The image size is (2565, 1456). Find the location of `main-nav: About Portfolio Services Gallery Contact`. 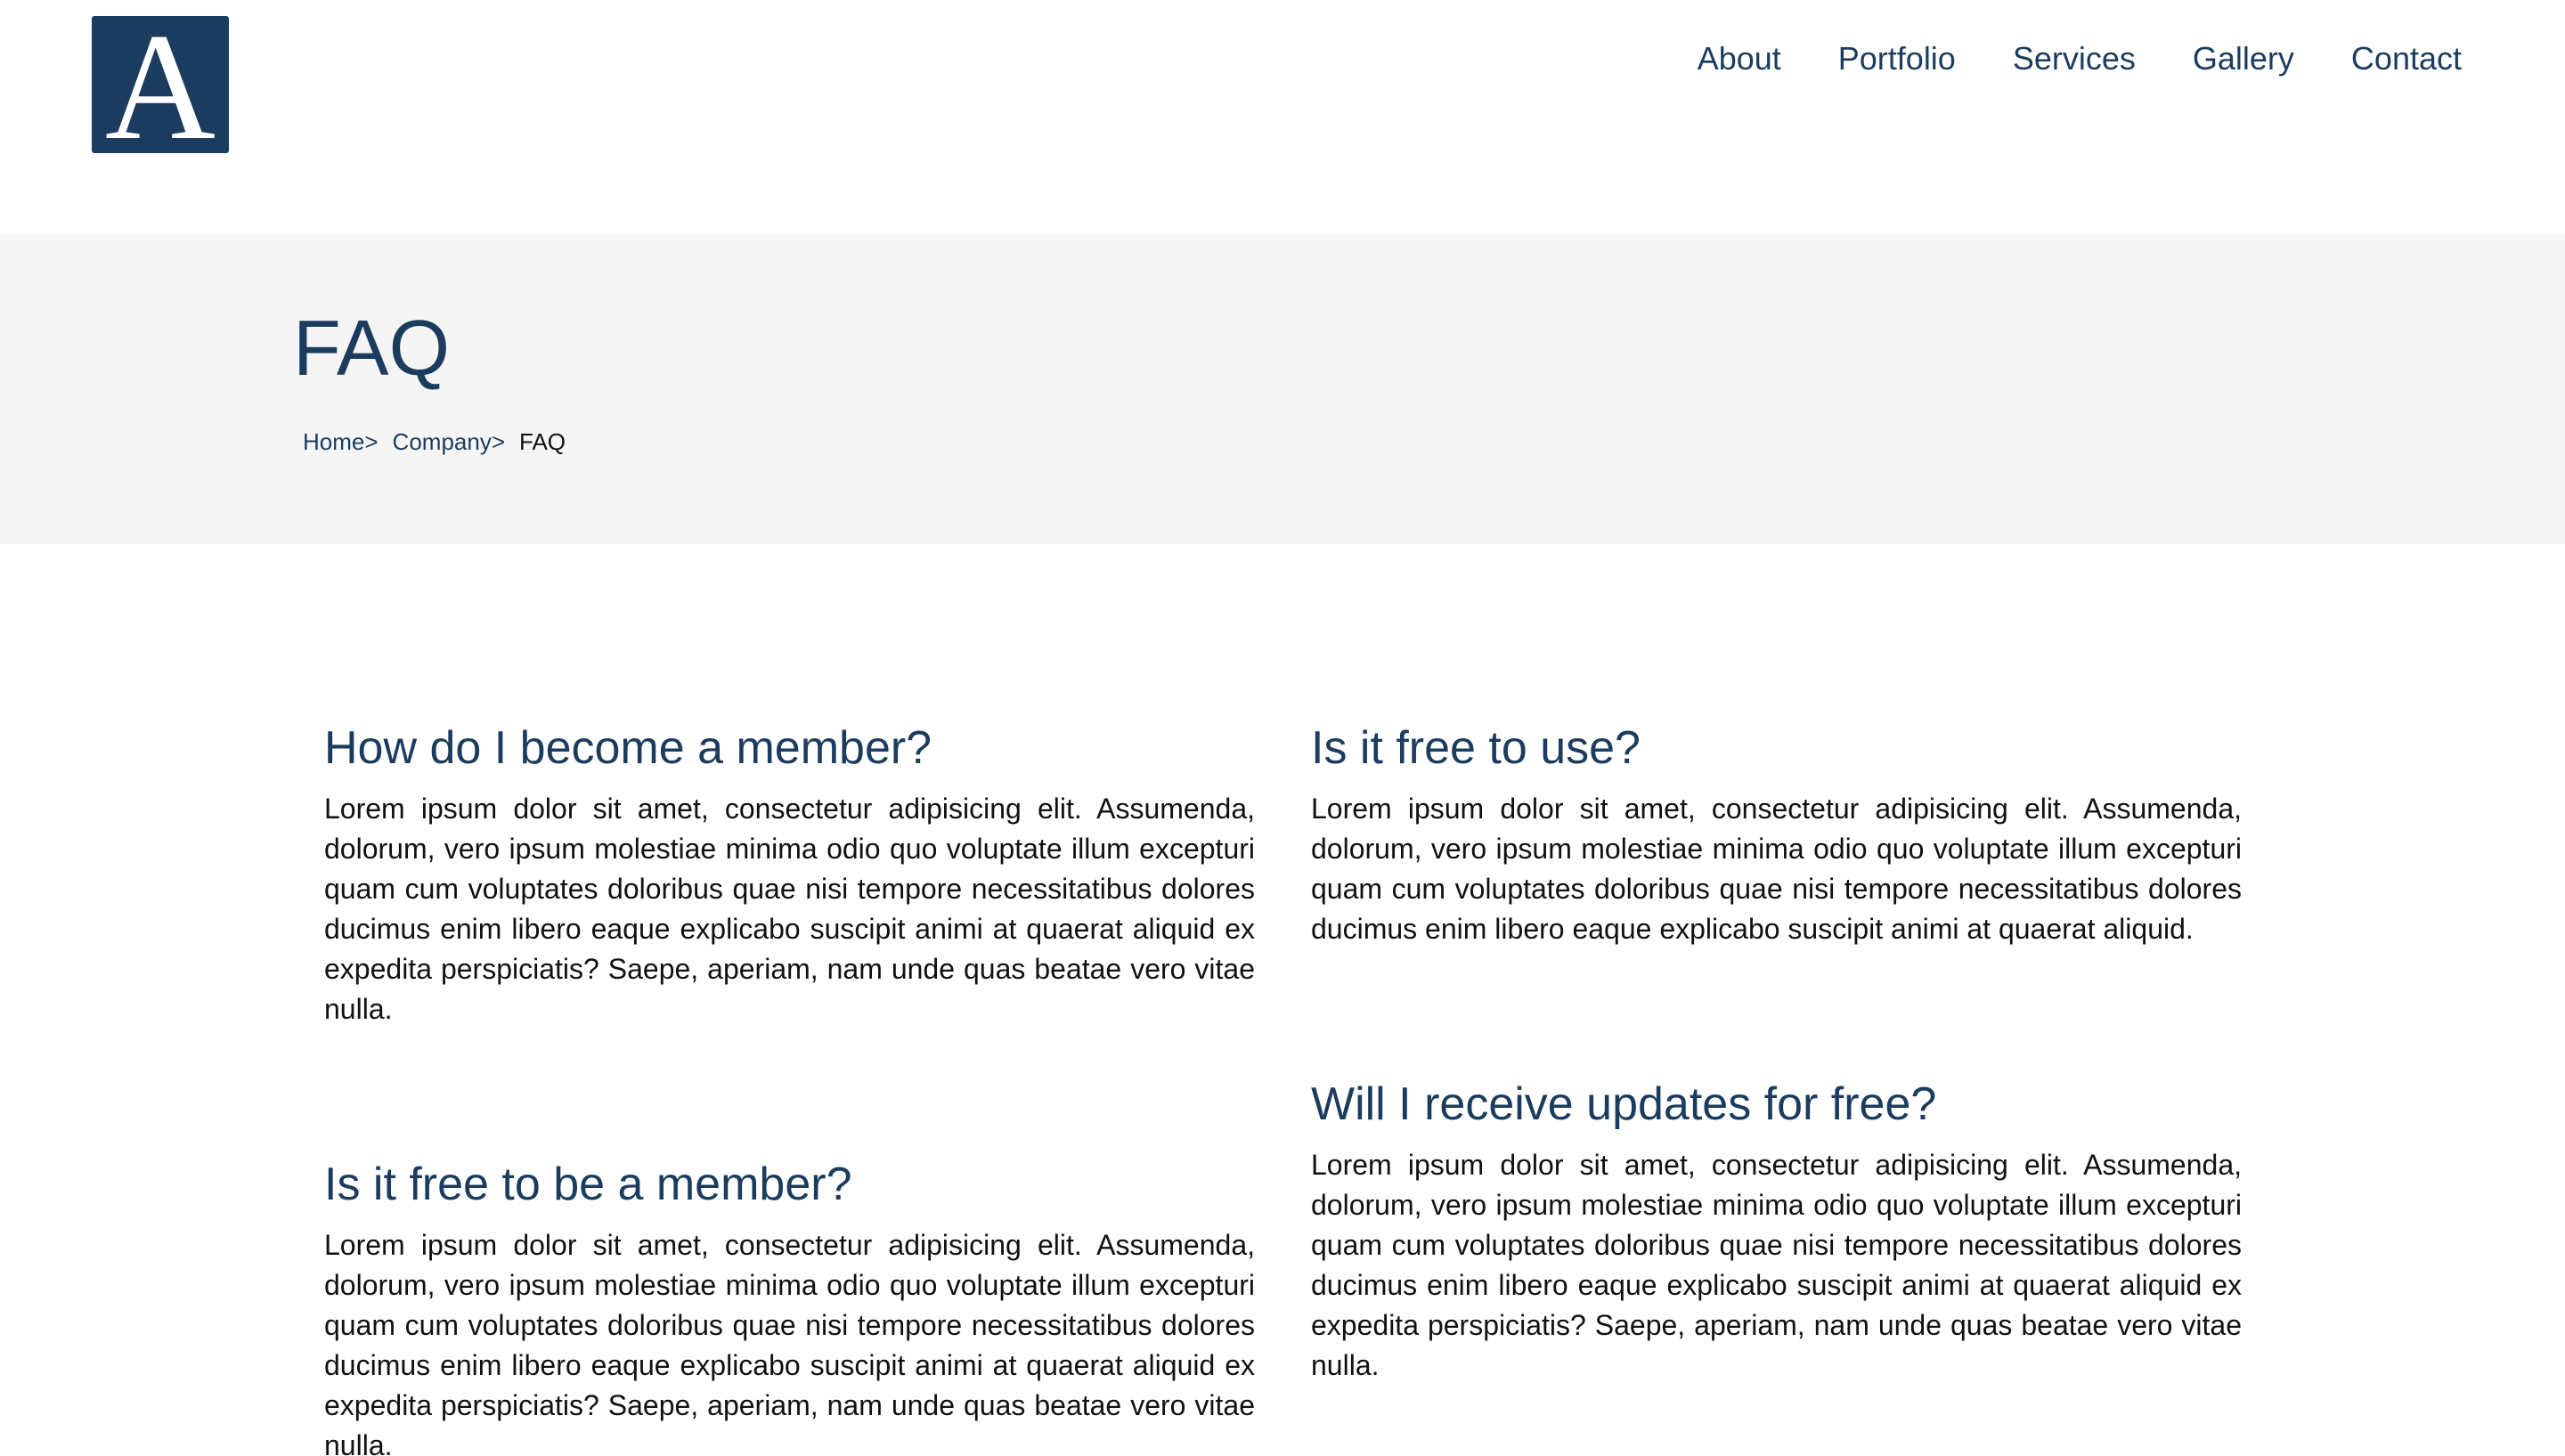

main-nav: About Portfolio Services Gallery Contact is located at coordinates (2051, 59).